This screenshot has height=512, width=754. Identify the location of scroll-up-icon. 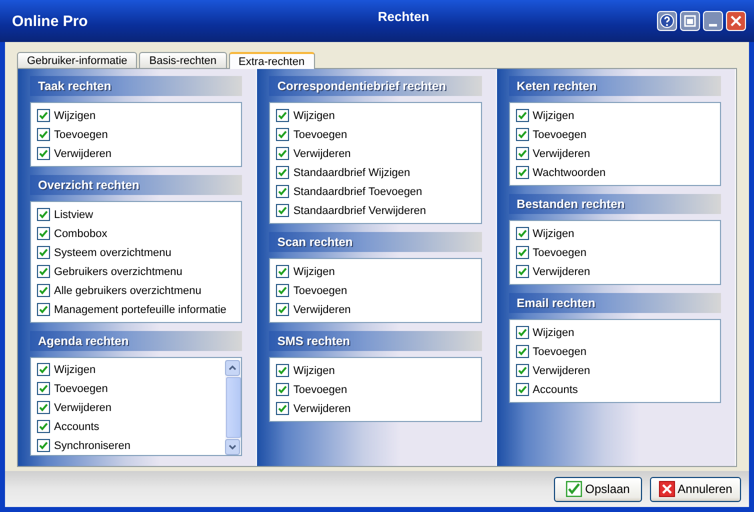
(232, 368).